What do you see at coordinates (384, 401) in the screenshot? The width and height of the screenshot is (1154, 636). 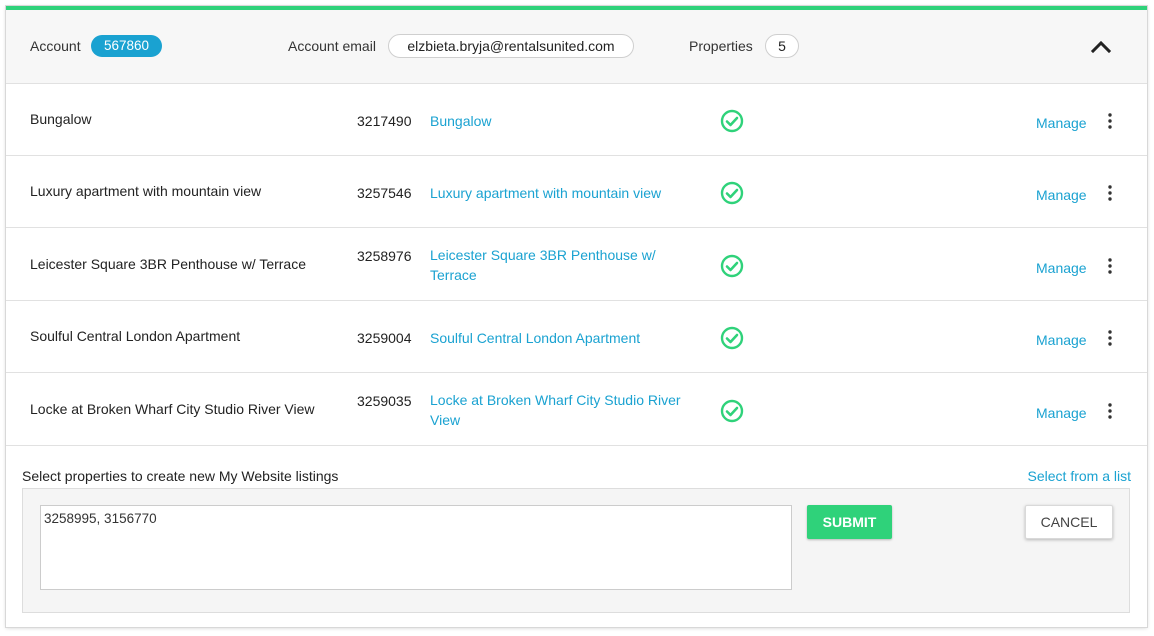 I see `property-id: 3259035` at bounding box center [384, 401].